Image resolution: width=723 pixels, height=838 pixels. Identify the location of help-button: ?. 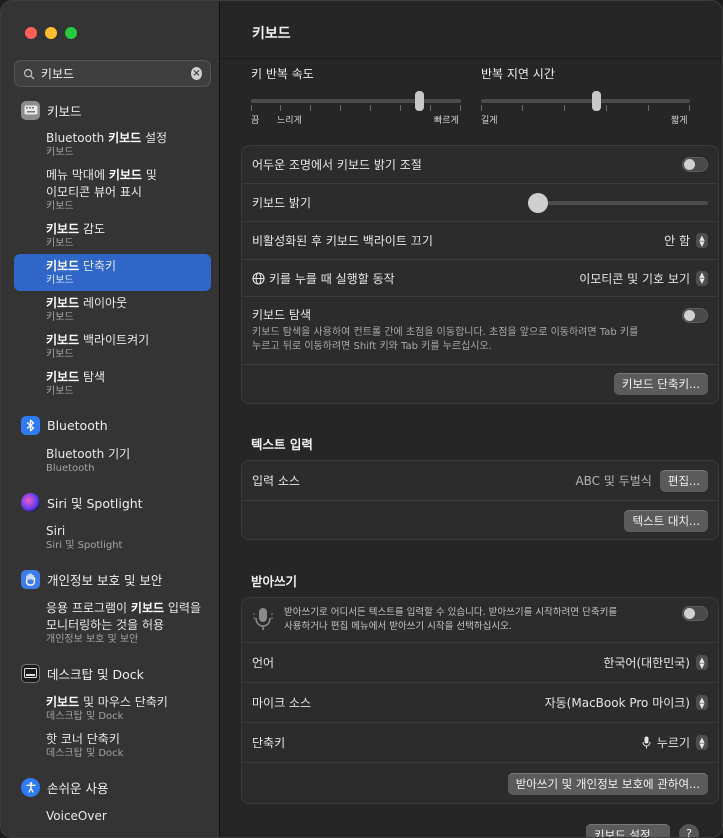
(689, 830).